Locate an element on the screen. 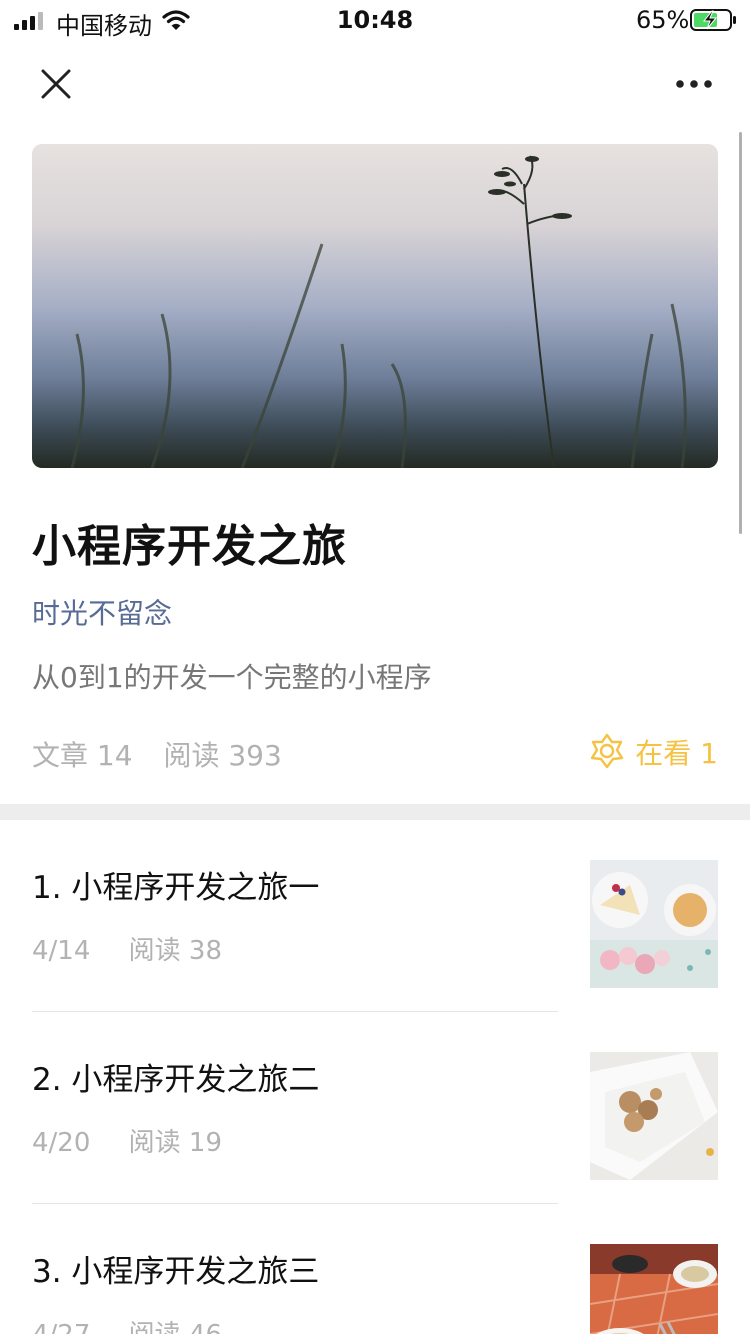  battery-charging-icon is located at coordinates (713, 20).